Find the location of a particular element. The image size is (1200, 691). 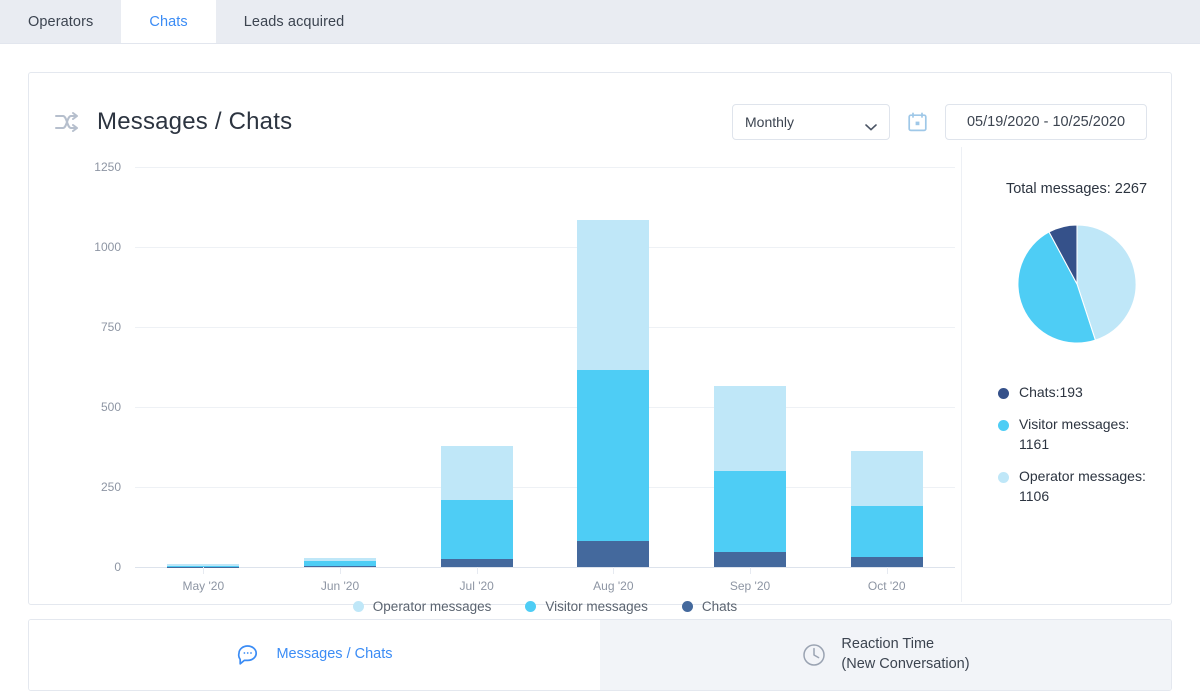

bottom-tab-reaction-time: Reaction Time (New Conversation) is located at coordinates (885, 655).